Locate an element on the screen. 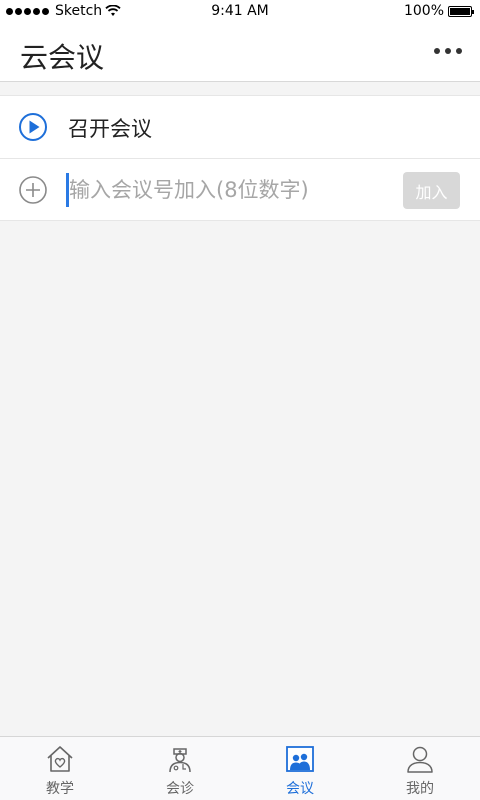  battery-percent: 100% is located at coordinates (423, 11).